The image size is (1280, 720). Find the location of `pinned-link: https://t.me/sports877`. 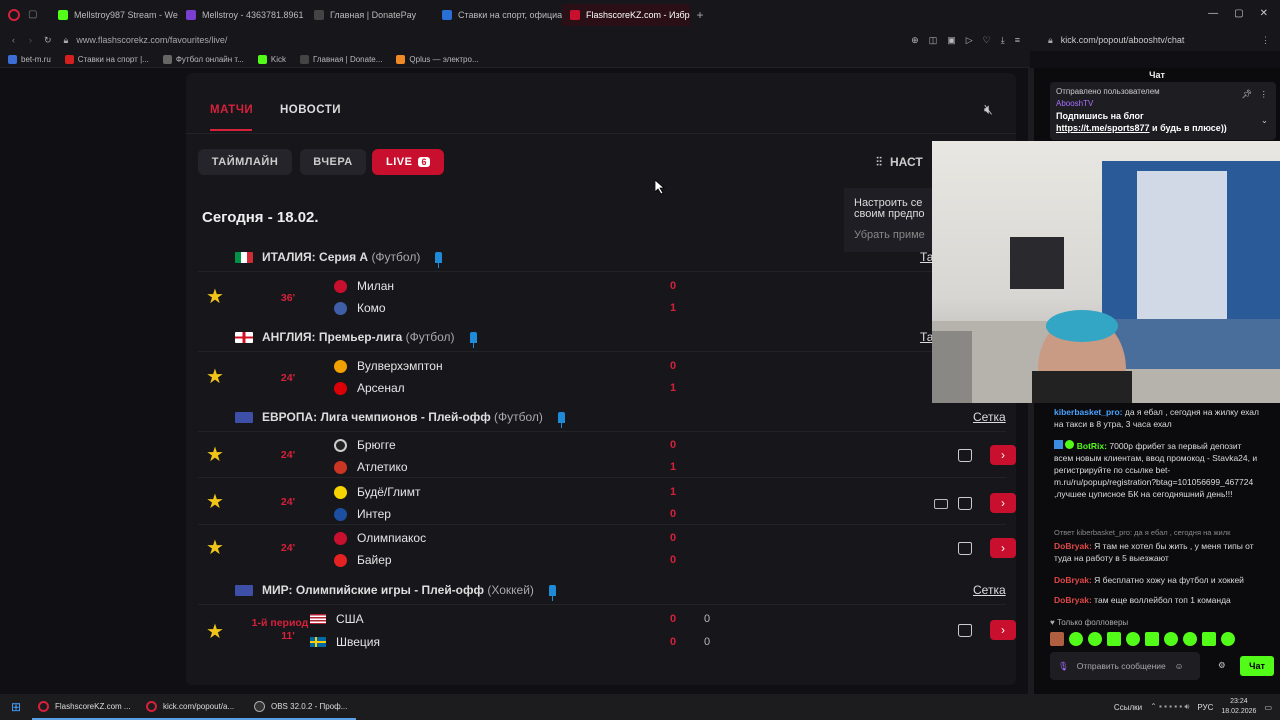

pinned-link: https://t.me/sports877 is located at coordinates (1103, 128).